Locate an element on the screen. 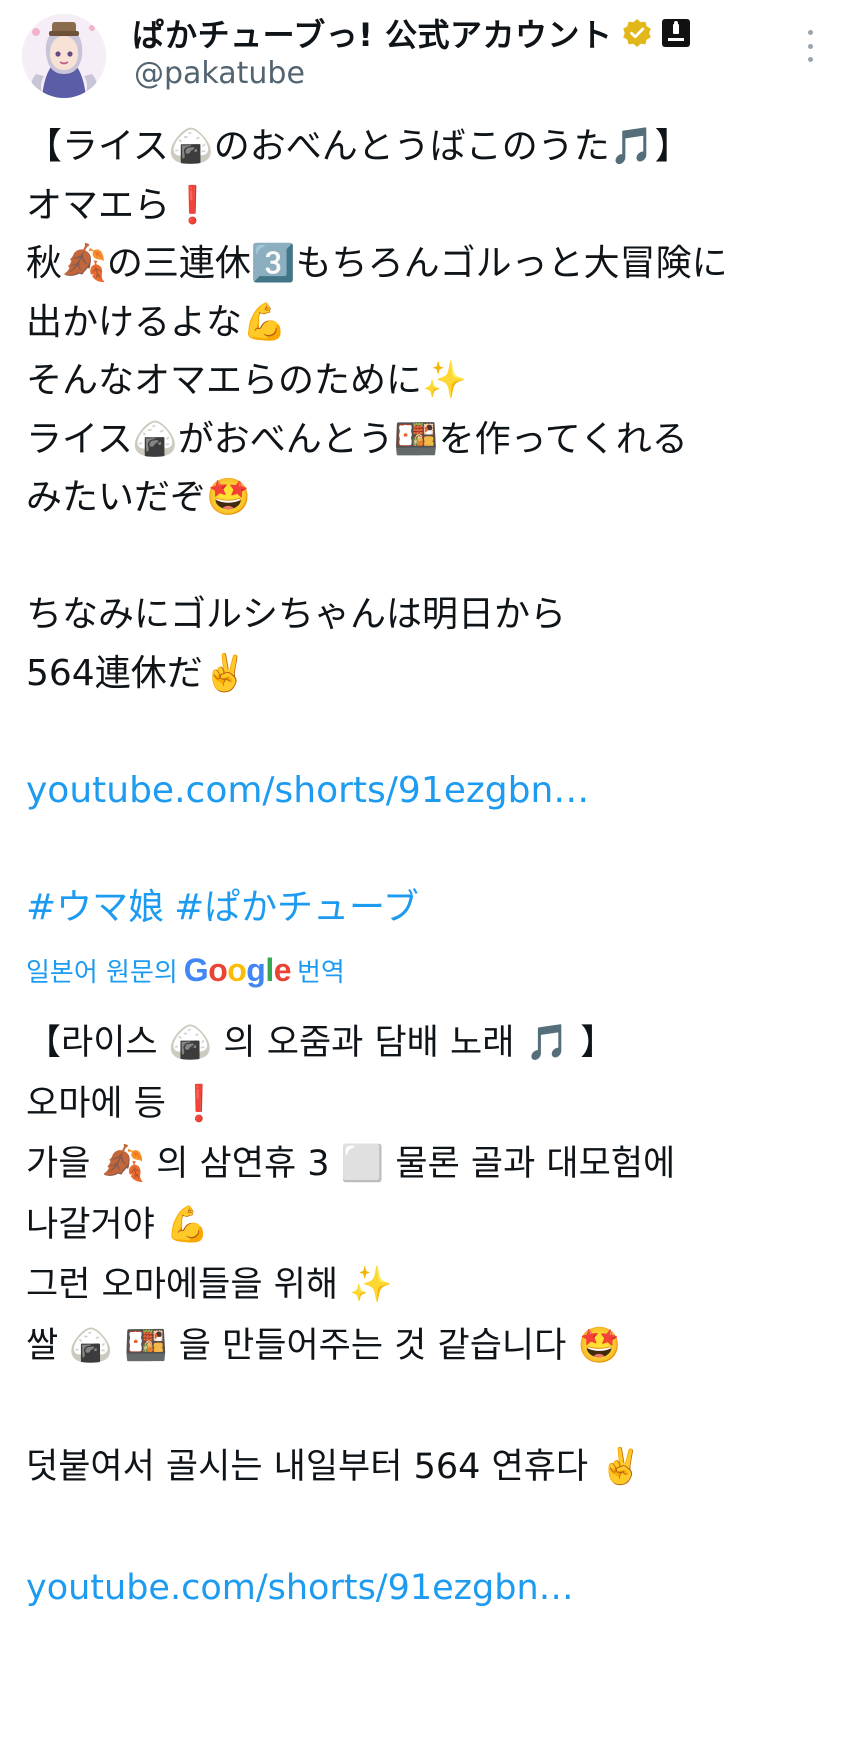 The image size is (850, 1743). hashtag-umamusume: #ウマ娘 is located at coordinates (95, 907).